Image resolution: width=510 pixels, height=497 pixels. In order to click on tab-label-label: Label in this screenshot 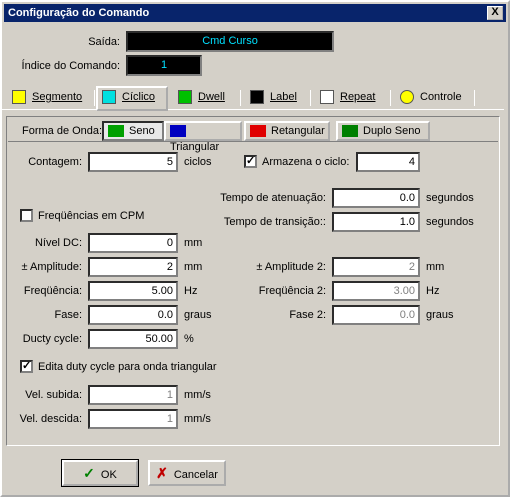, I will do `click(283, 97)`.